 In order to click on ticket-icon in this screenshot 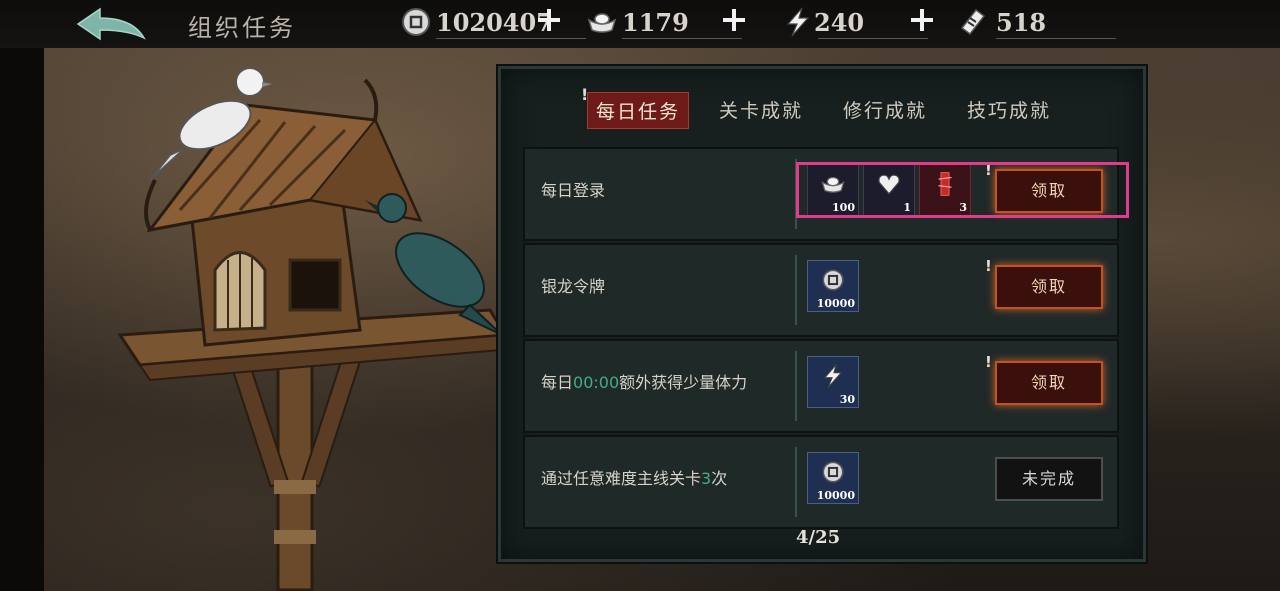, I will do `click(973, 22)`.